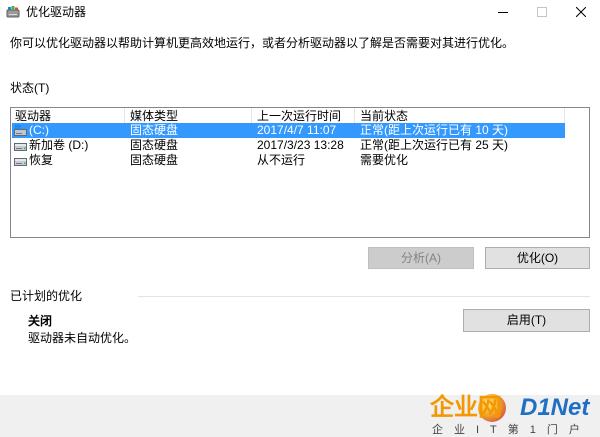 The image size is (600, 437). Describe the element at coordinates (188, 116) in the screenshot. I see `column-header-media-type: 媒体类型` at that location.